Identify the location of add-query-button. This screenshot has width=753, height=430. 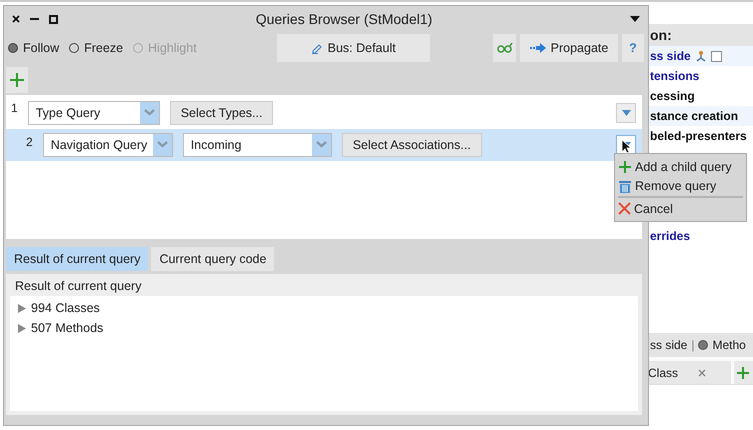
(17, 80).